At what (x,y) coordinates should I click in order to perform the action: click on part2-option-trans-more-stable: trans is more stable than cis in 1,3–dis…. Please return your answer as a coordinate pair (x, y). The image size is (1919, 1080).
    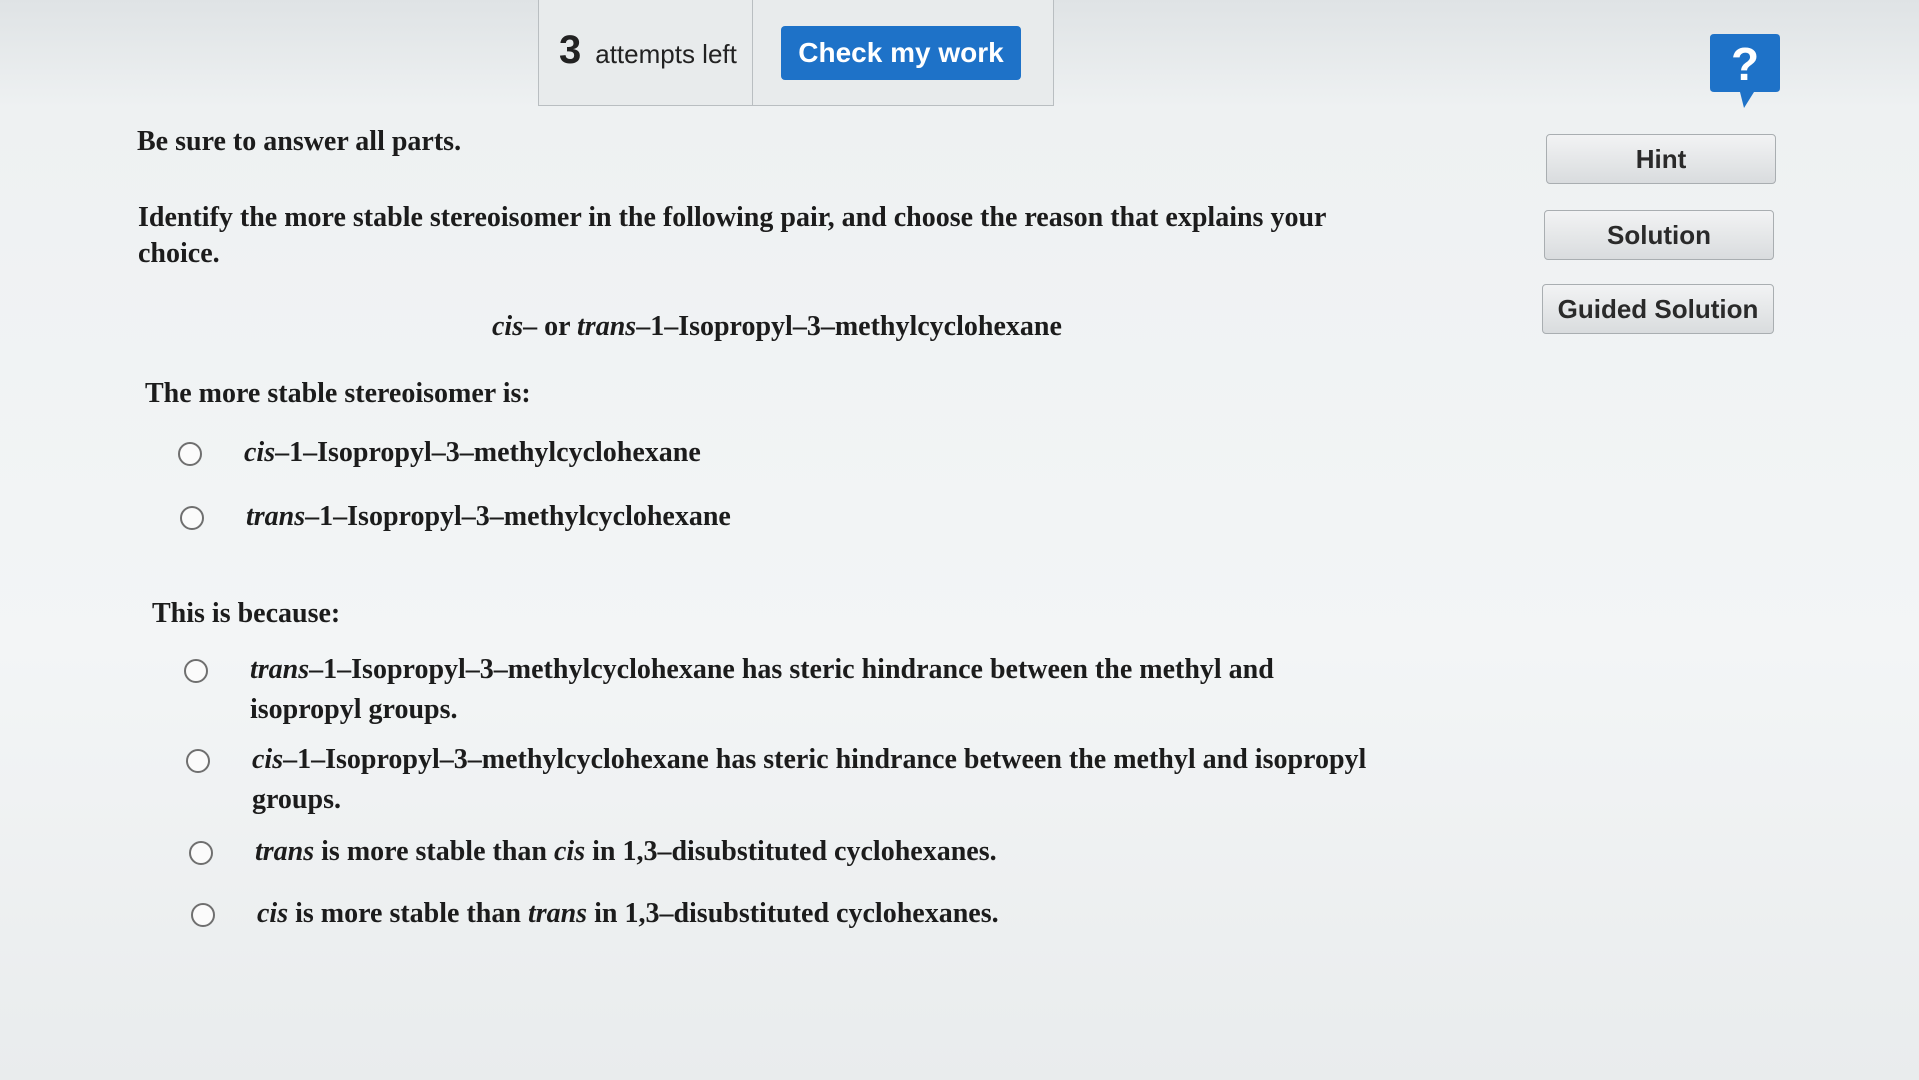
    Looking at the image, I should click on (593, 852).